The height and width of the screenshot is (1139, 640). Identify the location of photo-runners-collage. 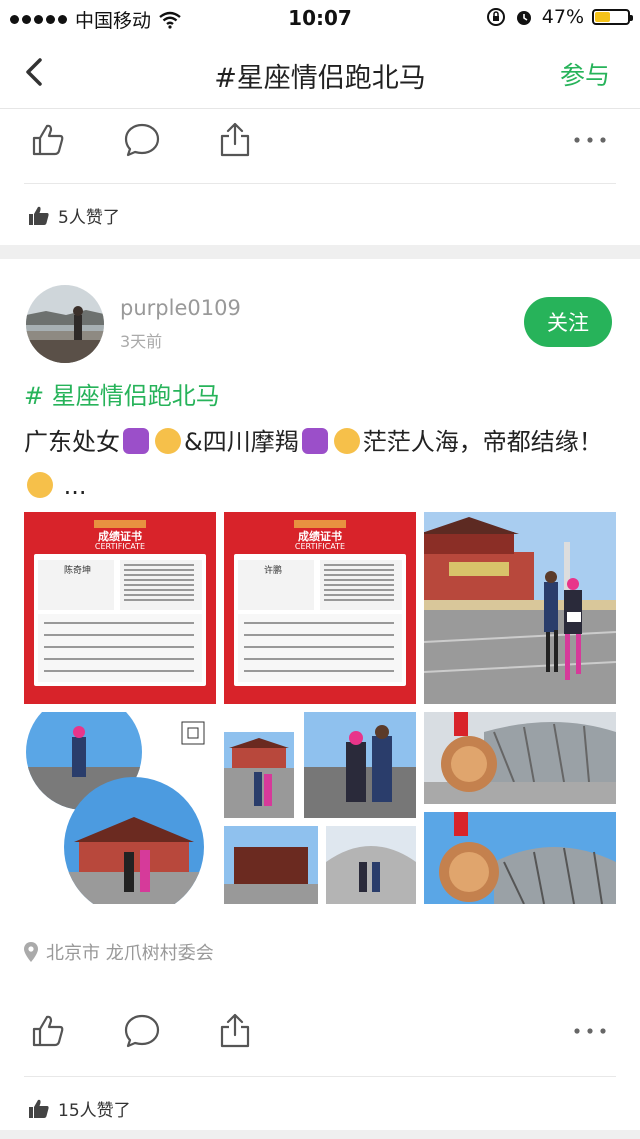
(320, 808).